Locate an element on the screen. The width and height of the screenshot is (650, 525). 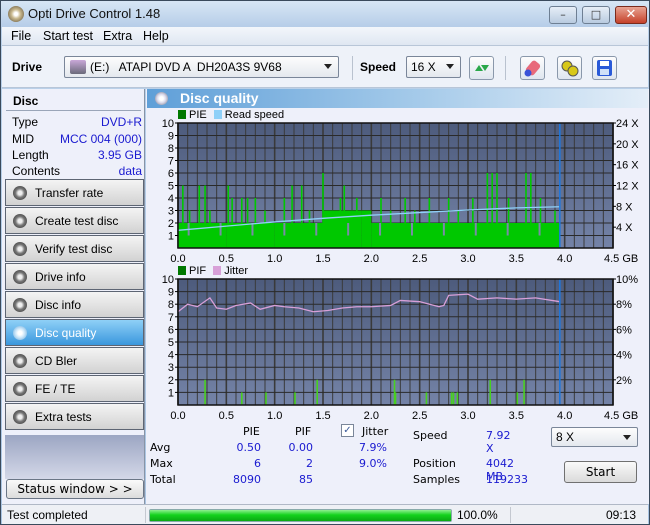
avg-pif: 0.00 is located at coordinates (301, 447).